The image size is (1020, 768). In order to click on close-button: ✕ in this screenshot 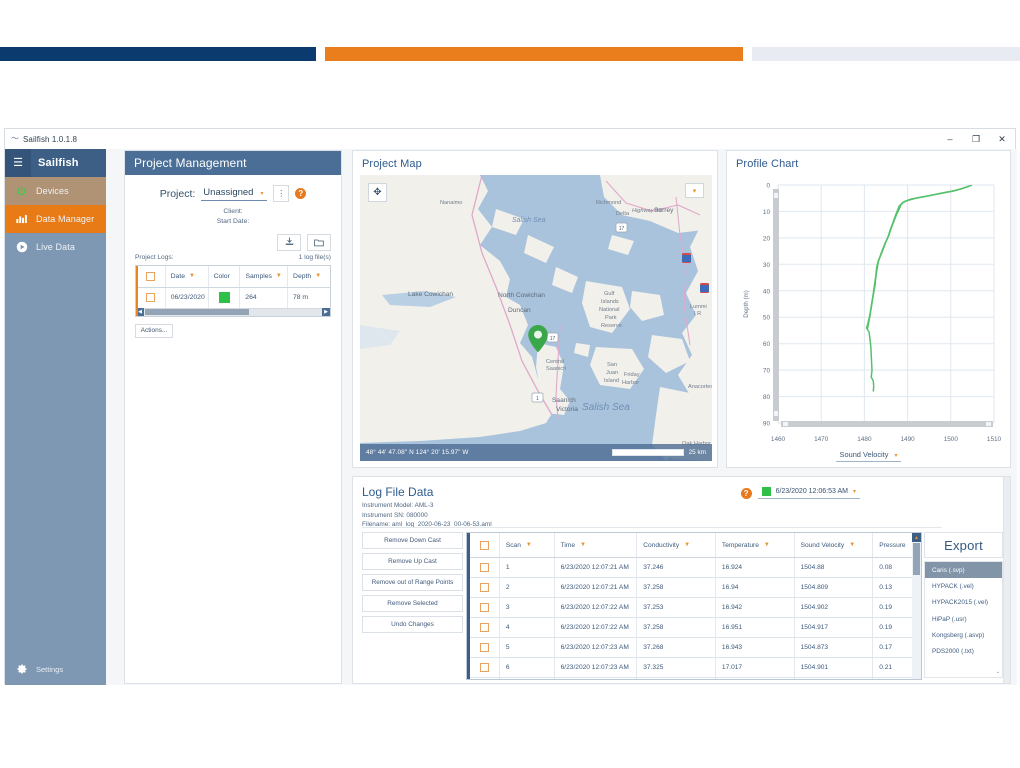, I will do `click(1002, 139)`.